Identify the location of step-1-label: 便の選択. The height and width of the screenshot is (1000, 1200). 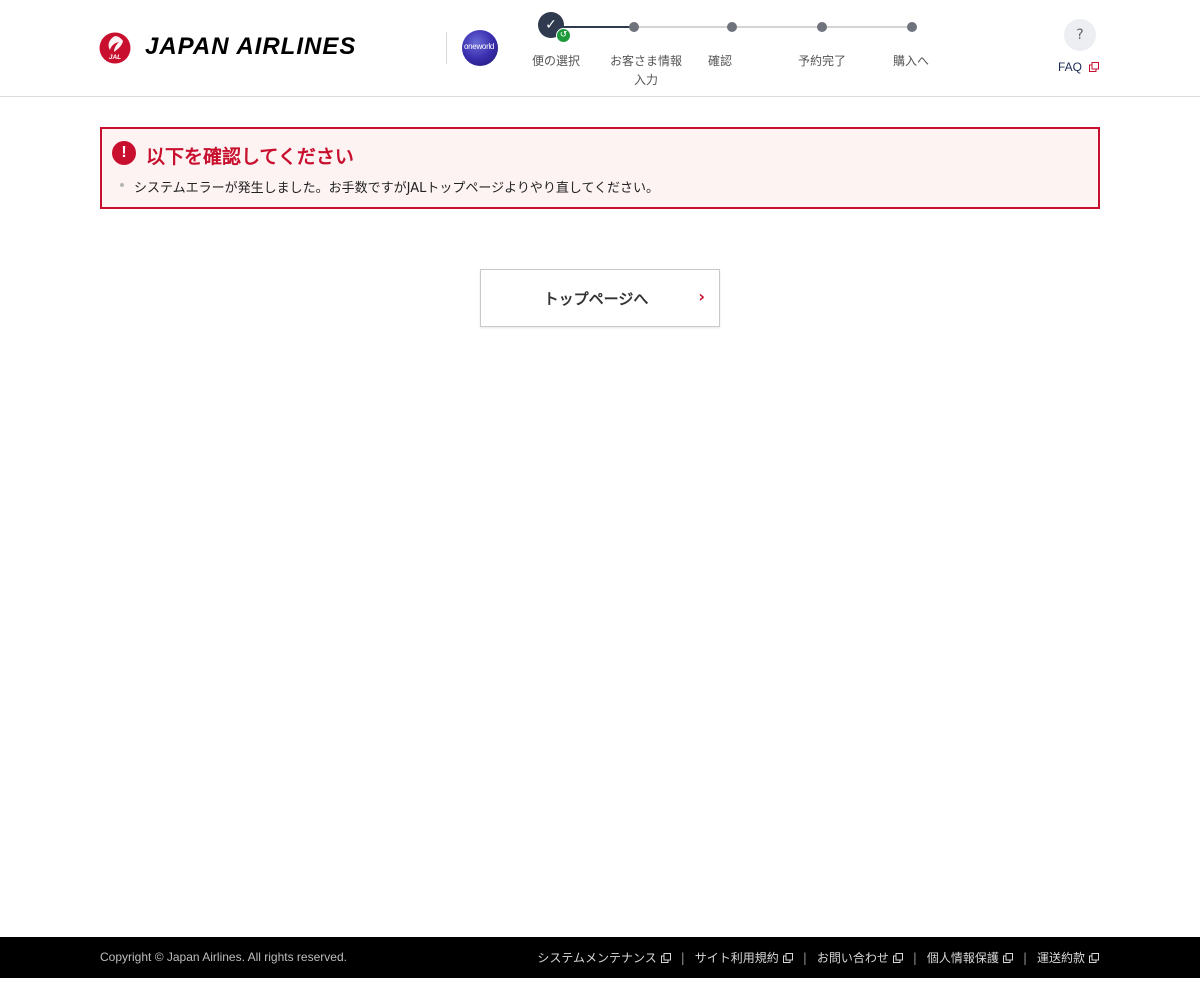
(555, 61).